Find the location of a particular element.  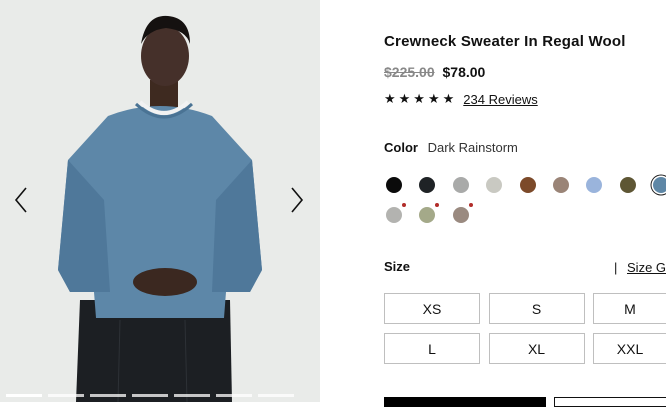

sale-price: $78.00 is located at coordinates (464, 72).